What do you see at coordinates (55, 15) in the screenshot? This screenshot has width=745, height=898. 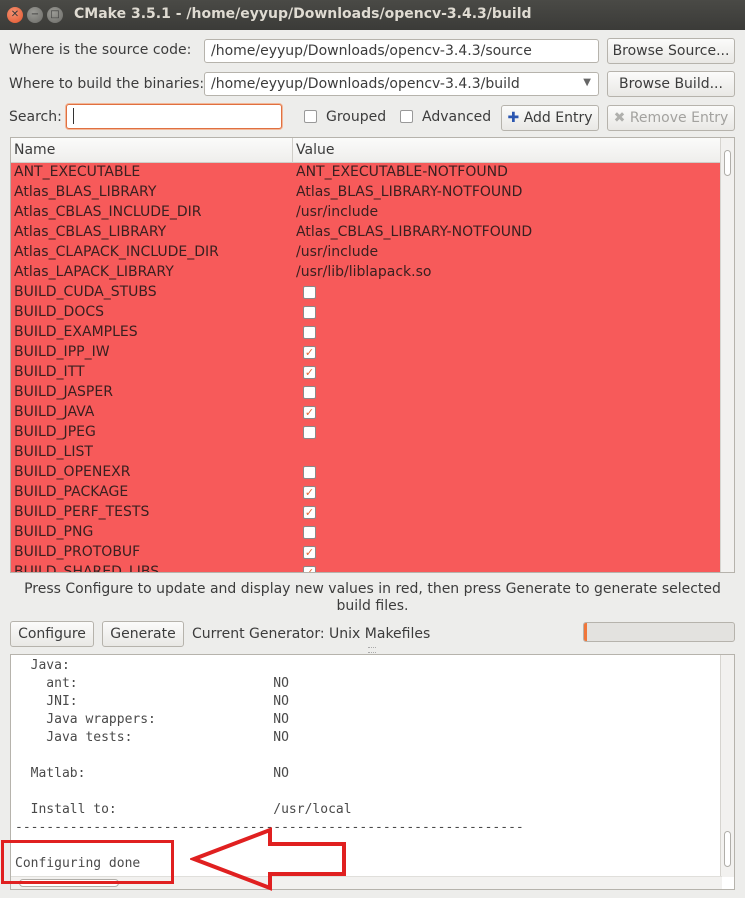 I see `maximize-icon: □` at bounding box center [55, 15].